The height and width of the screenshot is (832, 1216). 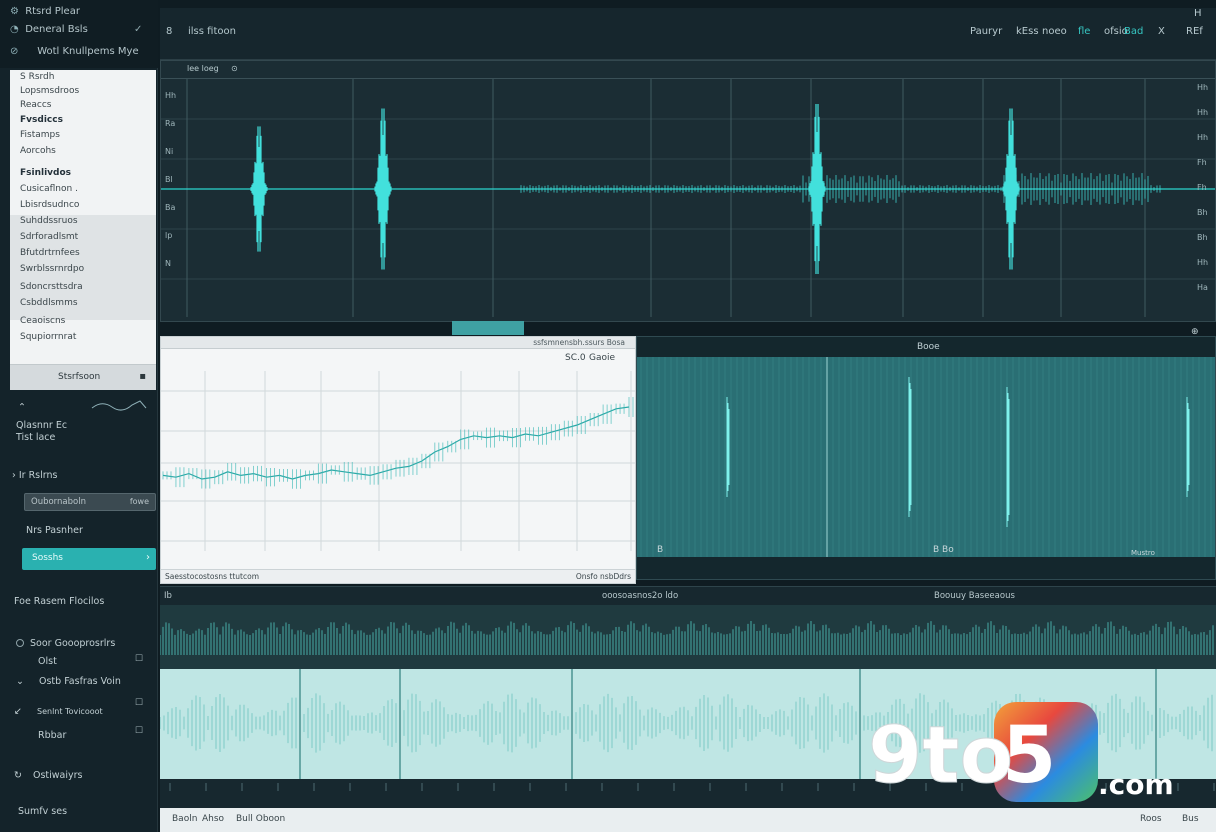 I want to click on toolbar-item: fle, so click(x=1084, y=31).